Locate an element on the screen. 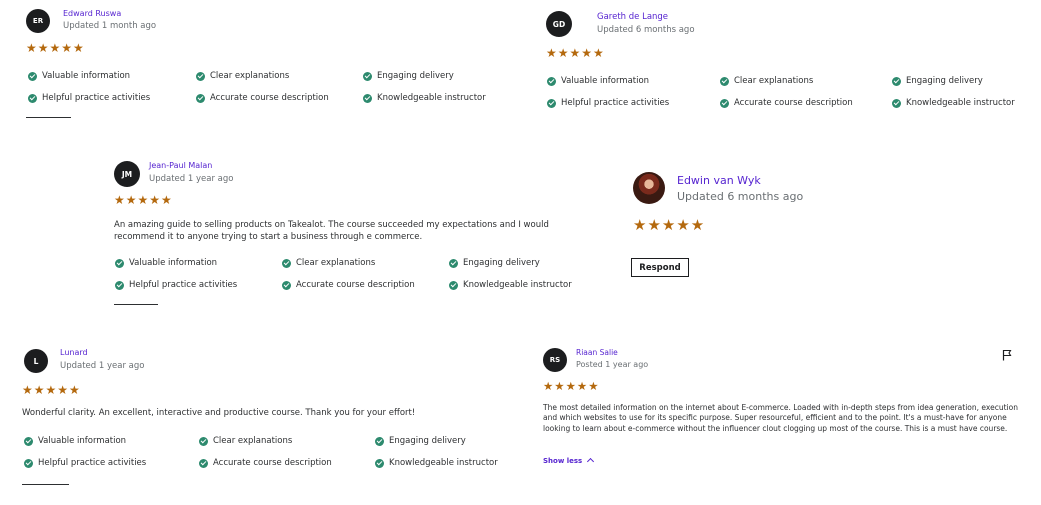  reviewer-name: Lunard is located at coordinates (74, 352).